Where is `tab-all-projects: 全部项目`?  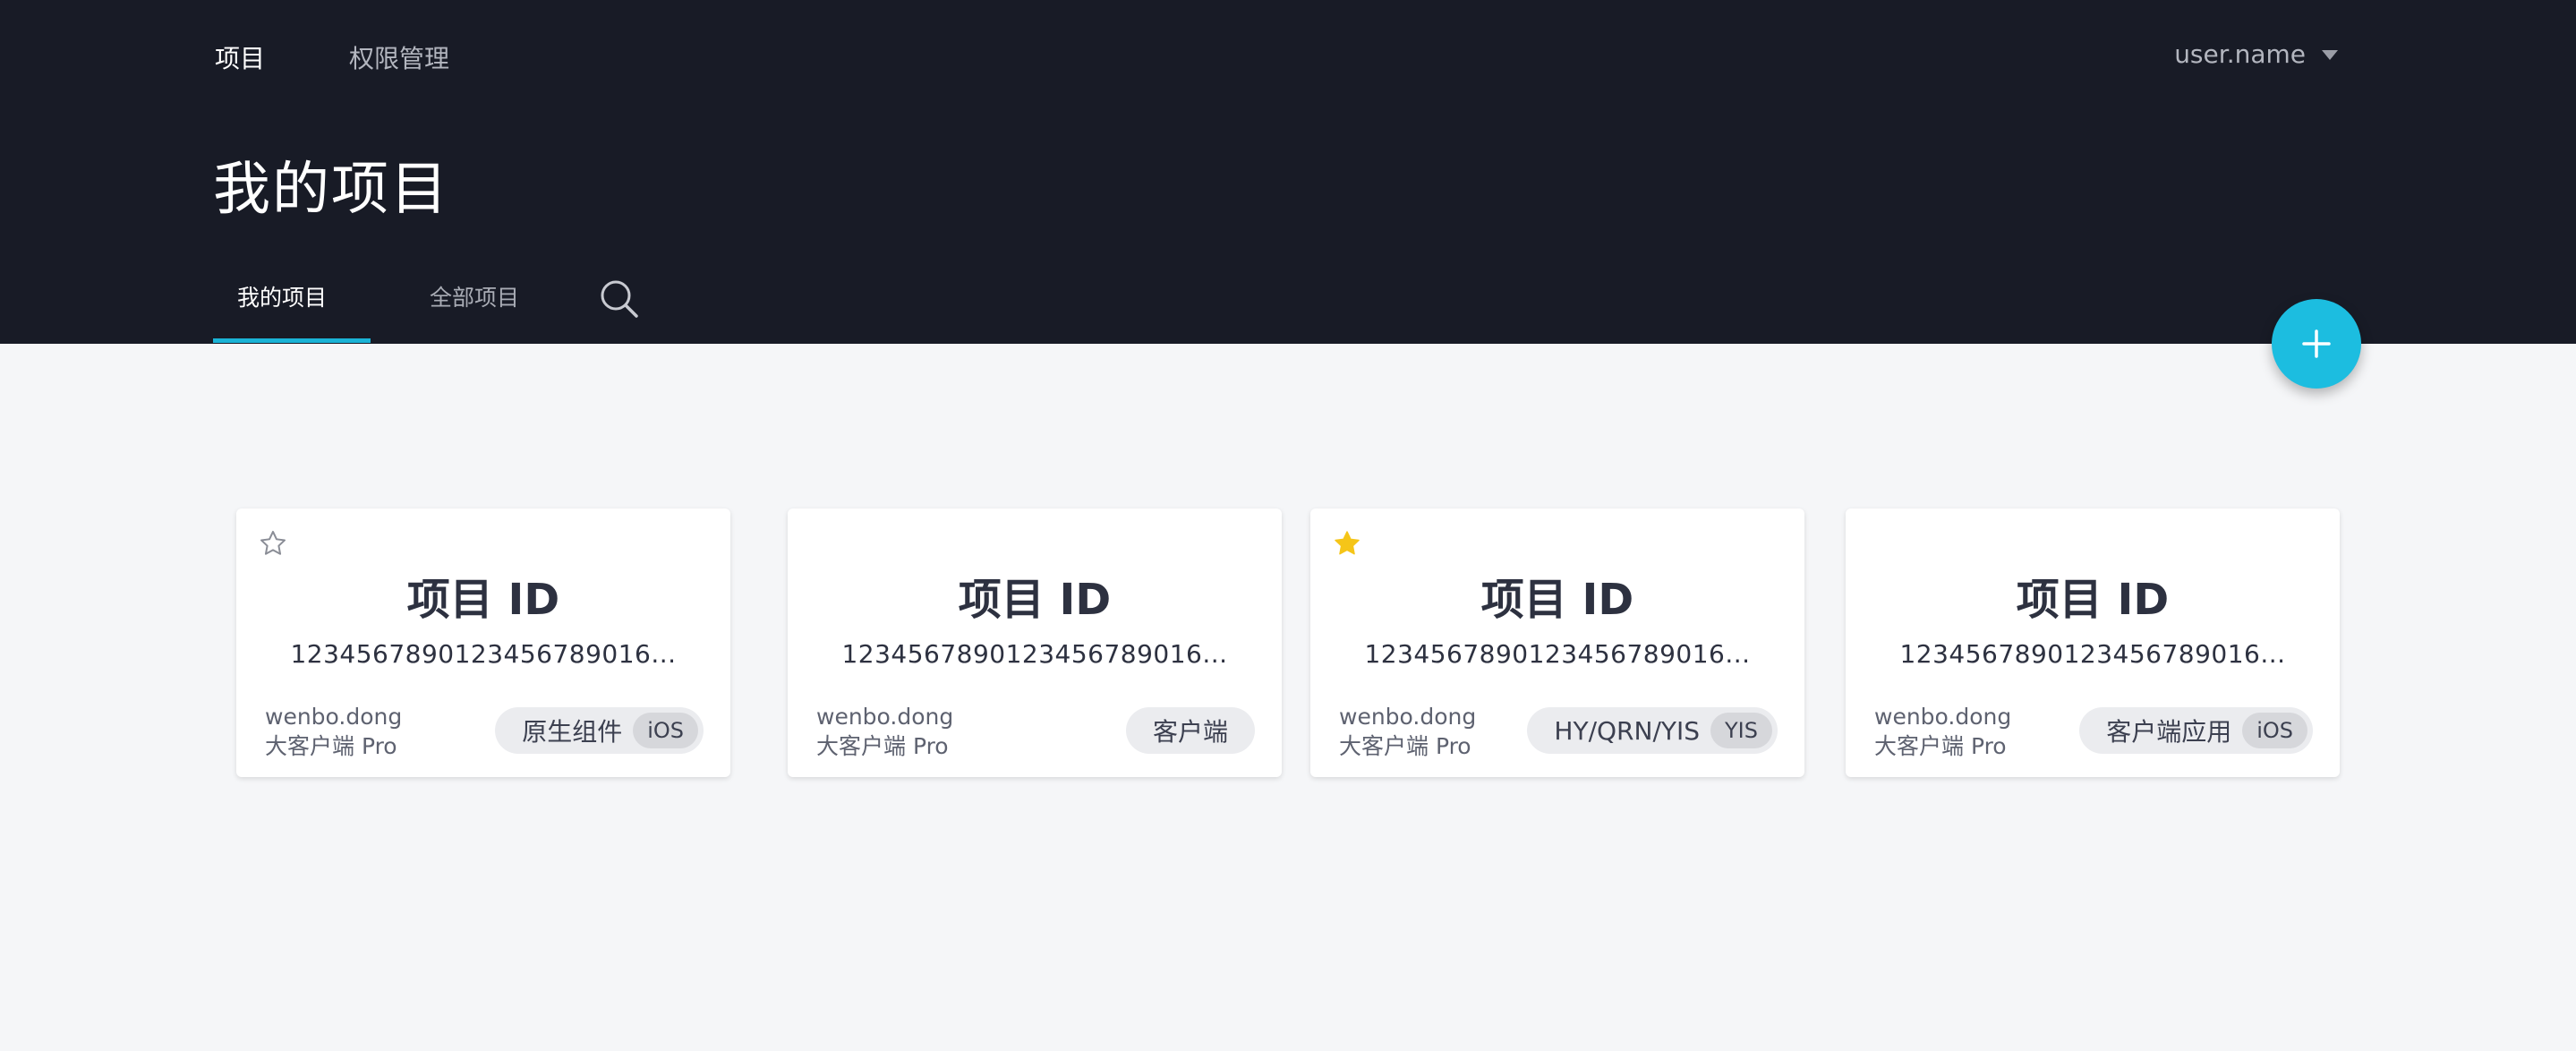 tab-all-projects: 全部项目 is located at coordinates (474, 296).